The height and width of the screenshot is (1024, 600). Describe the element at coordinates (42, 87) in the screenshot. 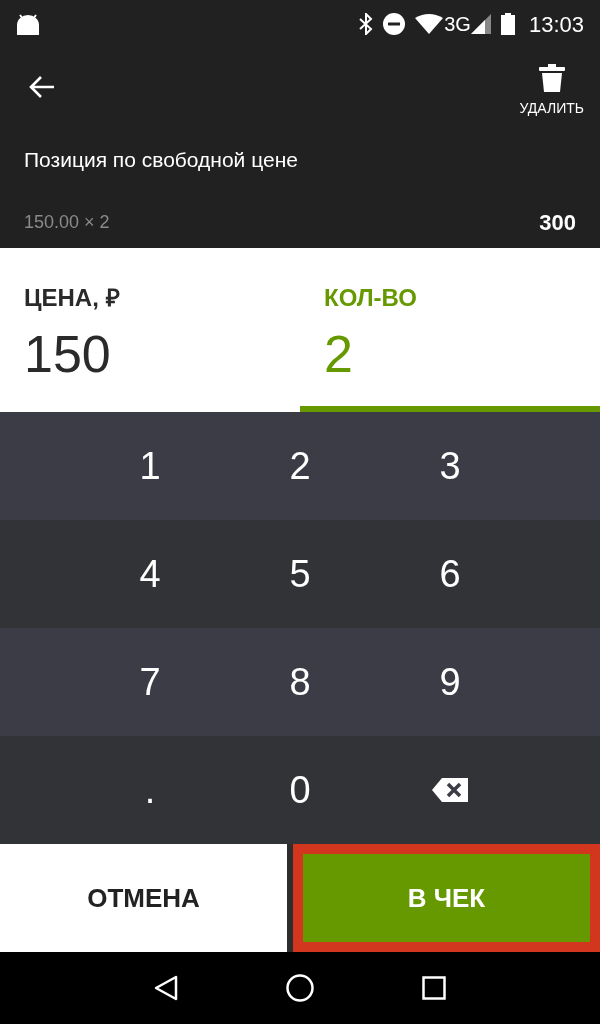

I see `back-arrow-icon` at that location.